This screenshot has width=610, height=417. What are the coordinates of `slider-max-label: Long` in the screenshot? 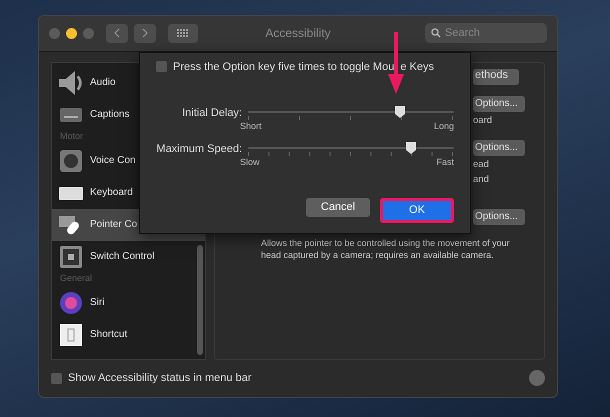 It's located at (444, 125).